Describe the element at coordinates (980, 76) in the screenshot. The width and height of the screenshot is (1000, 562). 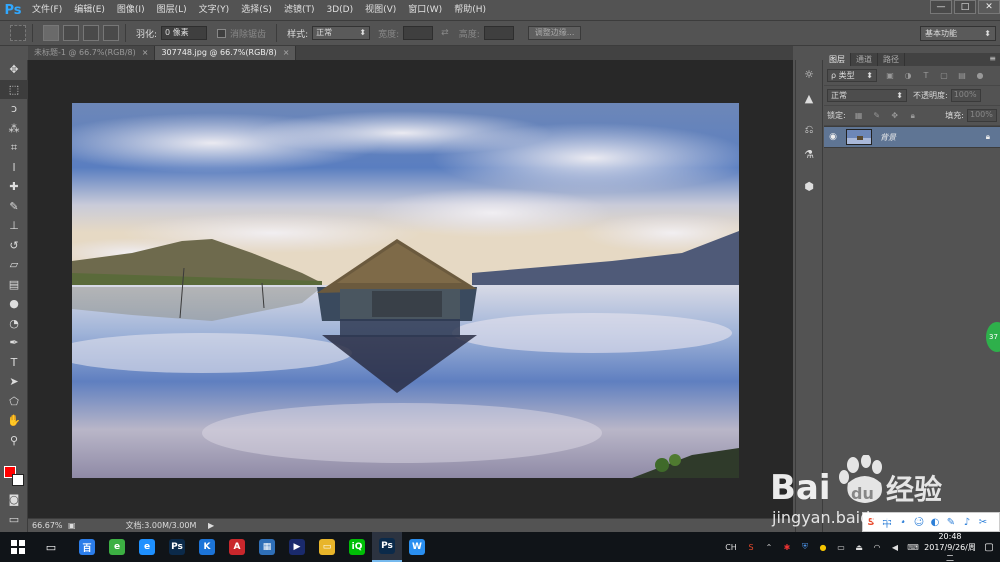
I see `filter-toggle-icon: ●` at that location.